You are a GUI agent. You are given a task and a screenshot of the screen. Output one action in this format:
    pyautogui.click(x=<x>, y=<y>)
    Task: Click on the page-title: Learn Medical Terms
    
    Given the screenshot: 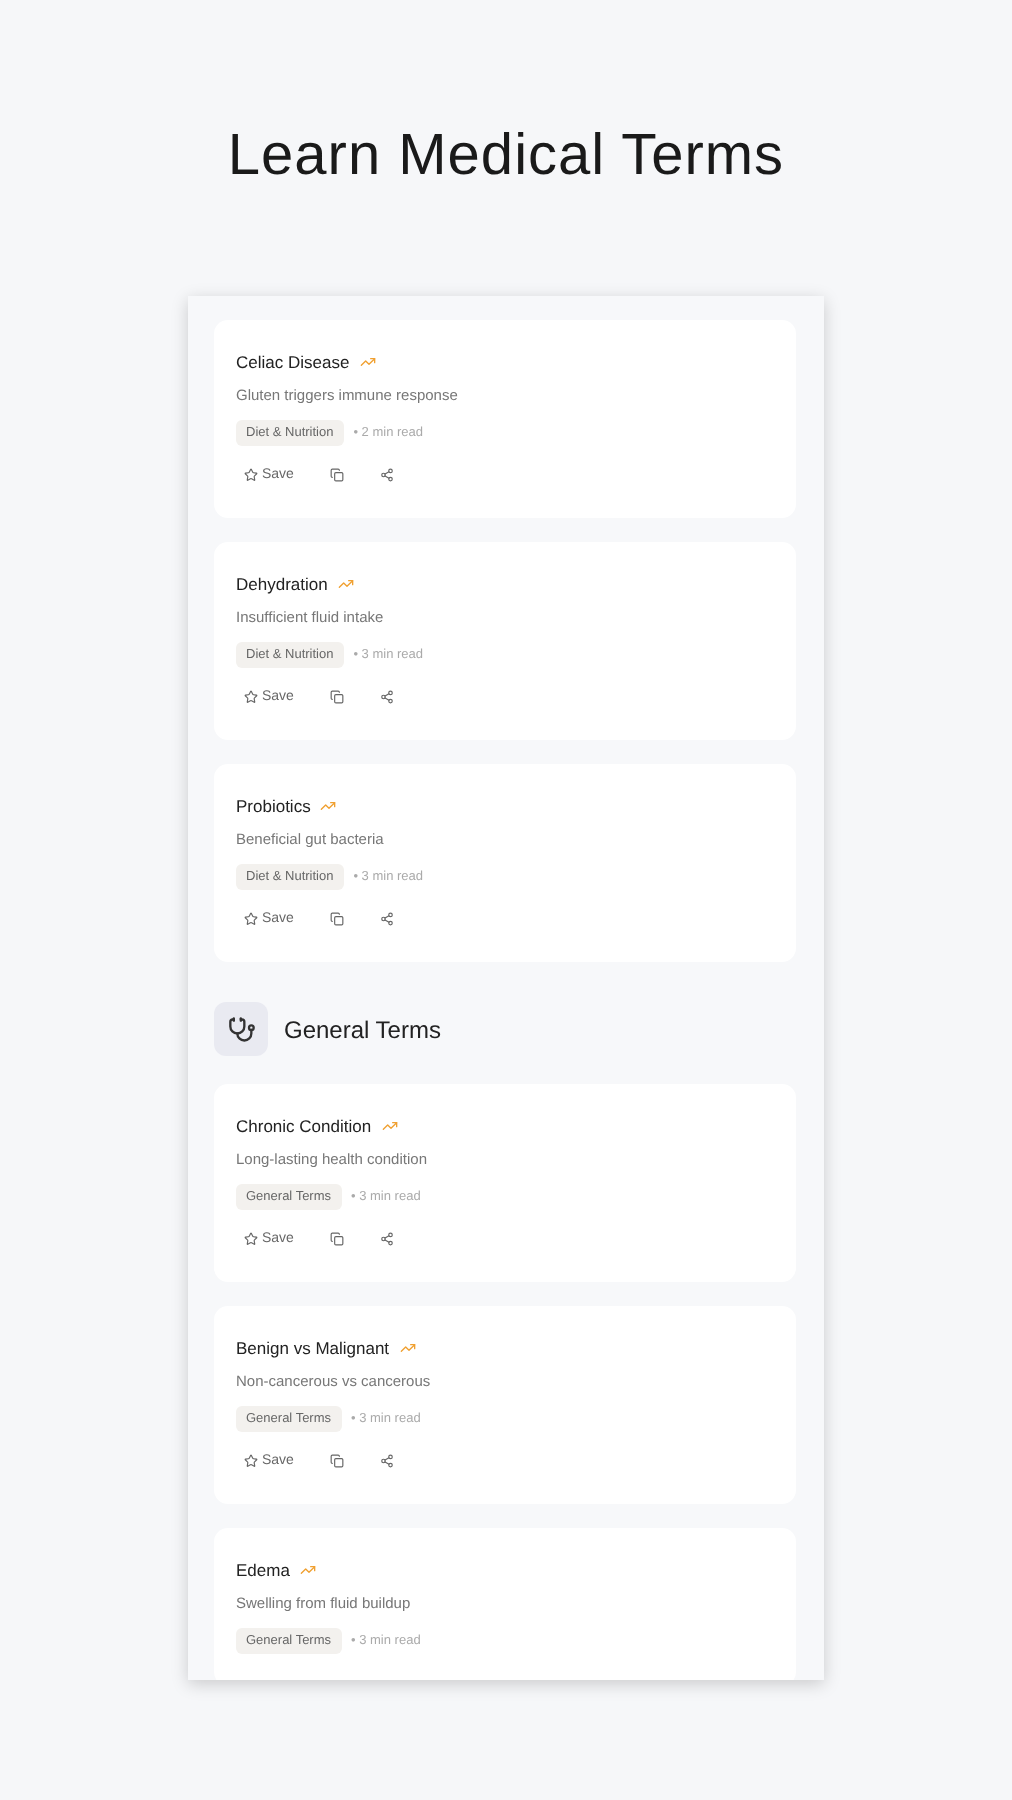 What is the action you would take?
    pyautogui.click(x=506, y=157)
    